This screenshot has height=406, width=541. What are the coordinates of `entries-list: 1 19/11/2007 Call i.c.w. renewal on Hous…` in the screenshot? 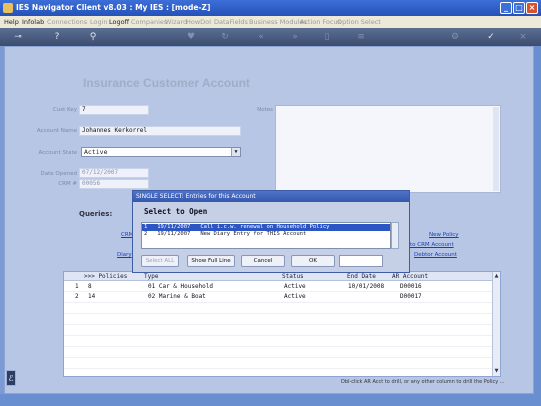 It's located at (266, 235).